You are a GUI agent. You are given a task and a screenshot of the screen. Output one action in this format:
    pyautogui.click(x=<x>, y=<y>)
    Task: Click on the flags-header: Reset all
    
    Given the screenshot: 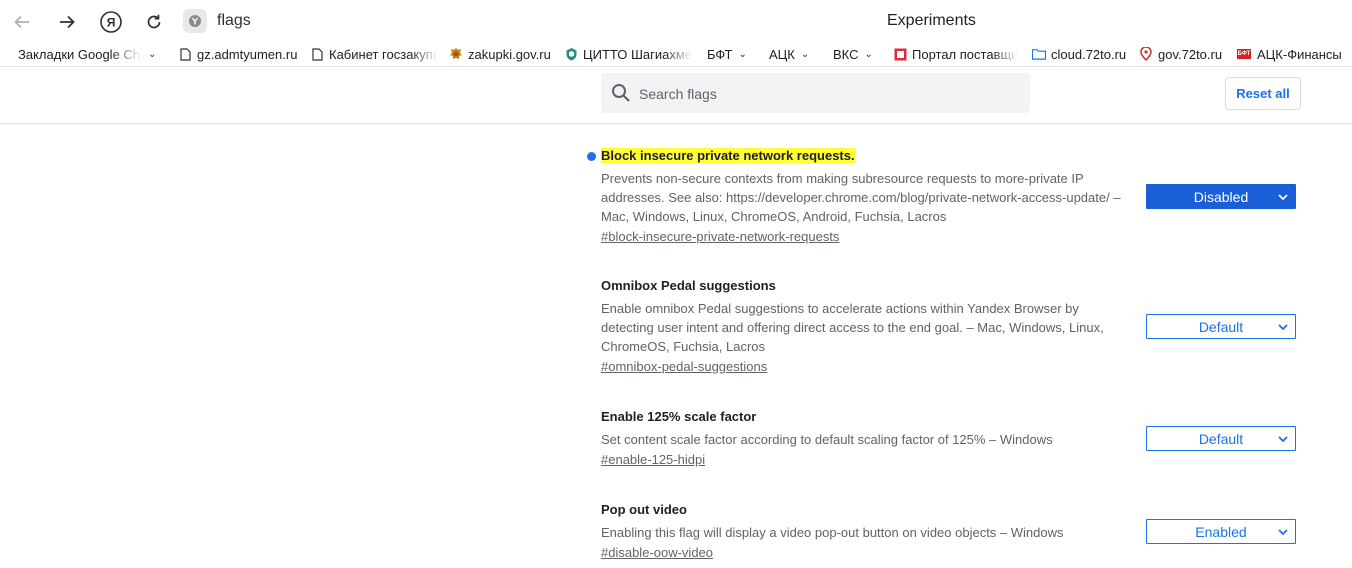 What is the action you would take?
    pyautogui.click(x=676, y=95)
    